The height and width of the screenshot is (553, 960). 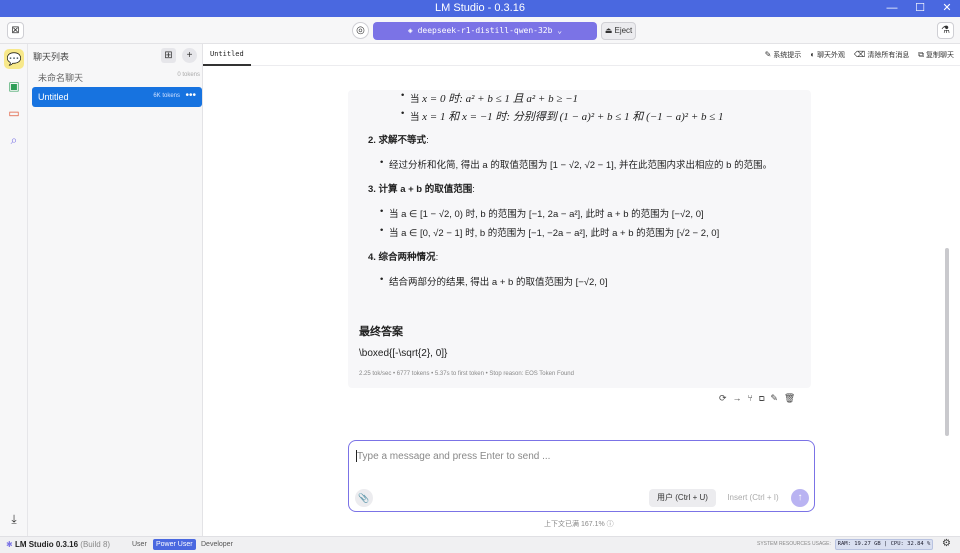 What do you see at coordinates (740, 398) in the screenshot?
I see `continue-icon: →` at bounding box center [740, 398].